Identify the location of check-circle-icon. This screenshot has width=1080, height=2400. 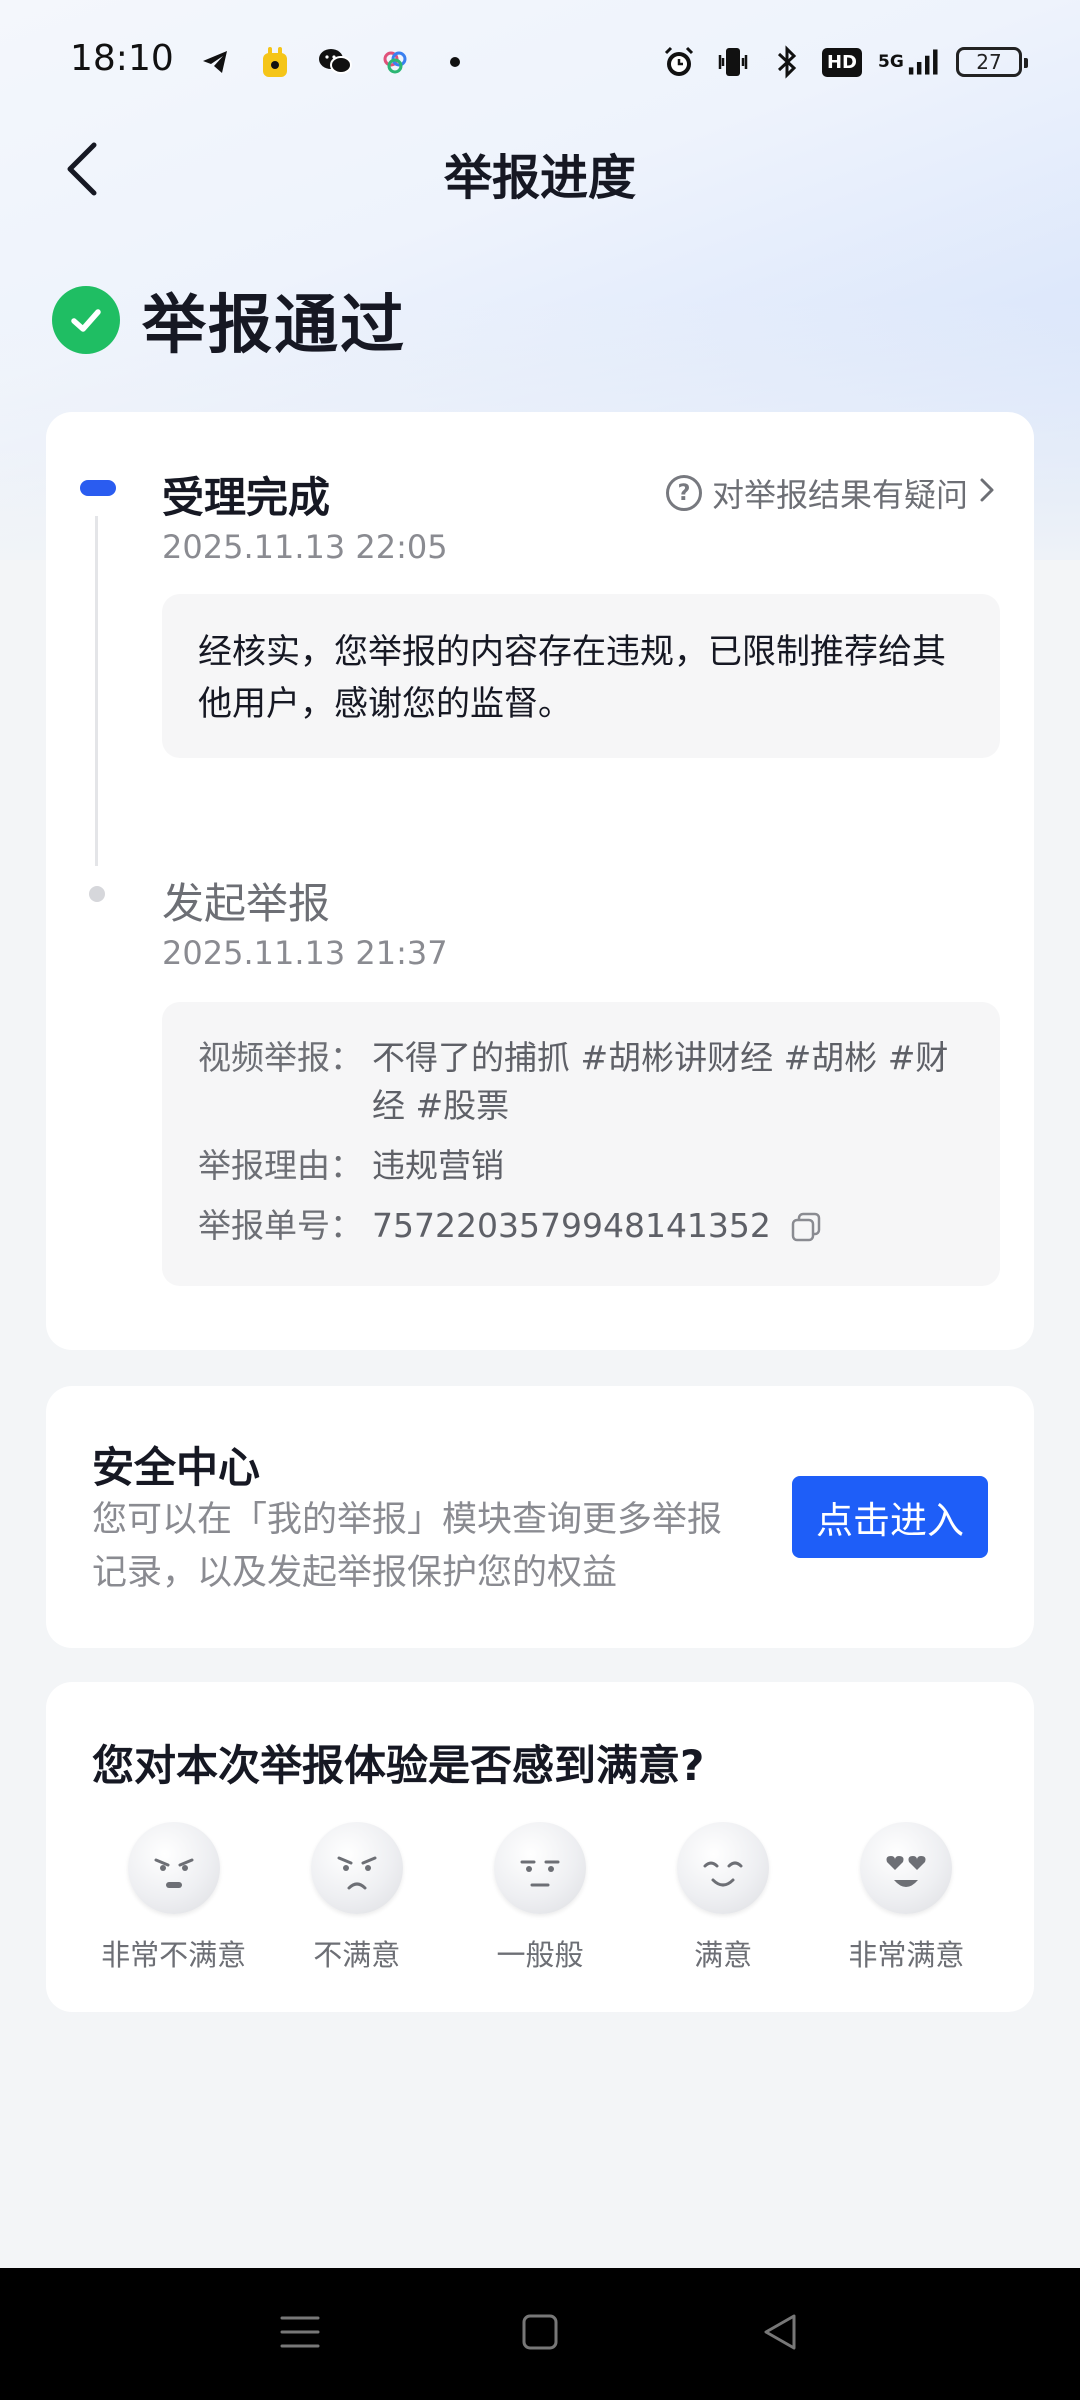
(86, 320).